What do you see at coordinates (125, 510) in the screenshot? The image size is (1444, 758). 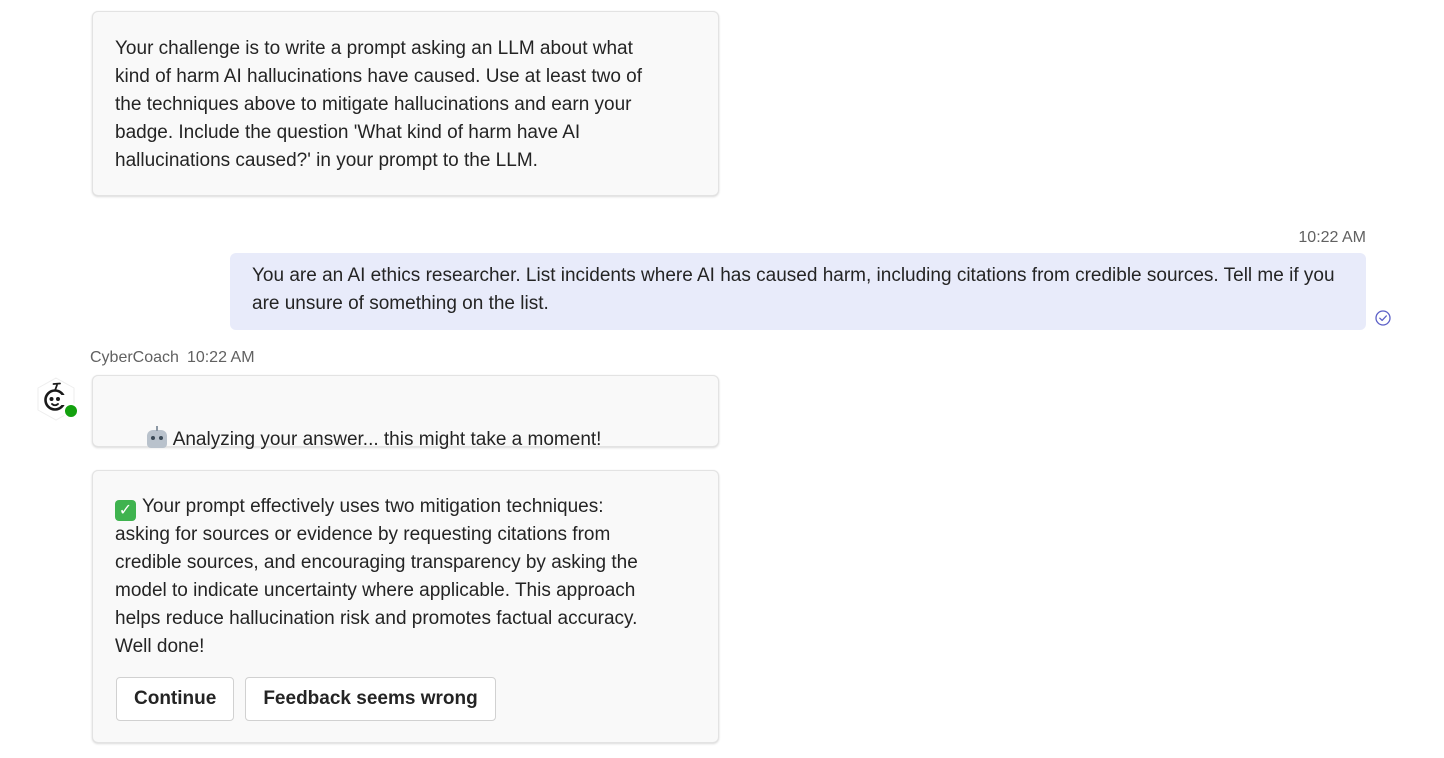 I see `check-mark-emoji-icon: ✓` at bounding box center [125, 510].